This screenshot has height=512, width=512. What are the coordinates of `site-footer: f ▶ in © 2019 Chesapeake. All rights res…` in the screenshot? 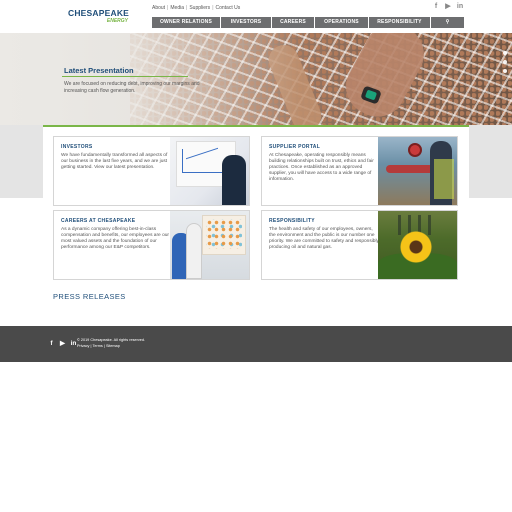 It's located at (256, 344).